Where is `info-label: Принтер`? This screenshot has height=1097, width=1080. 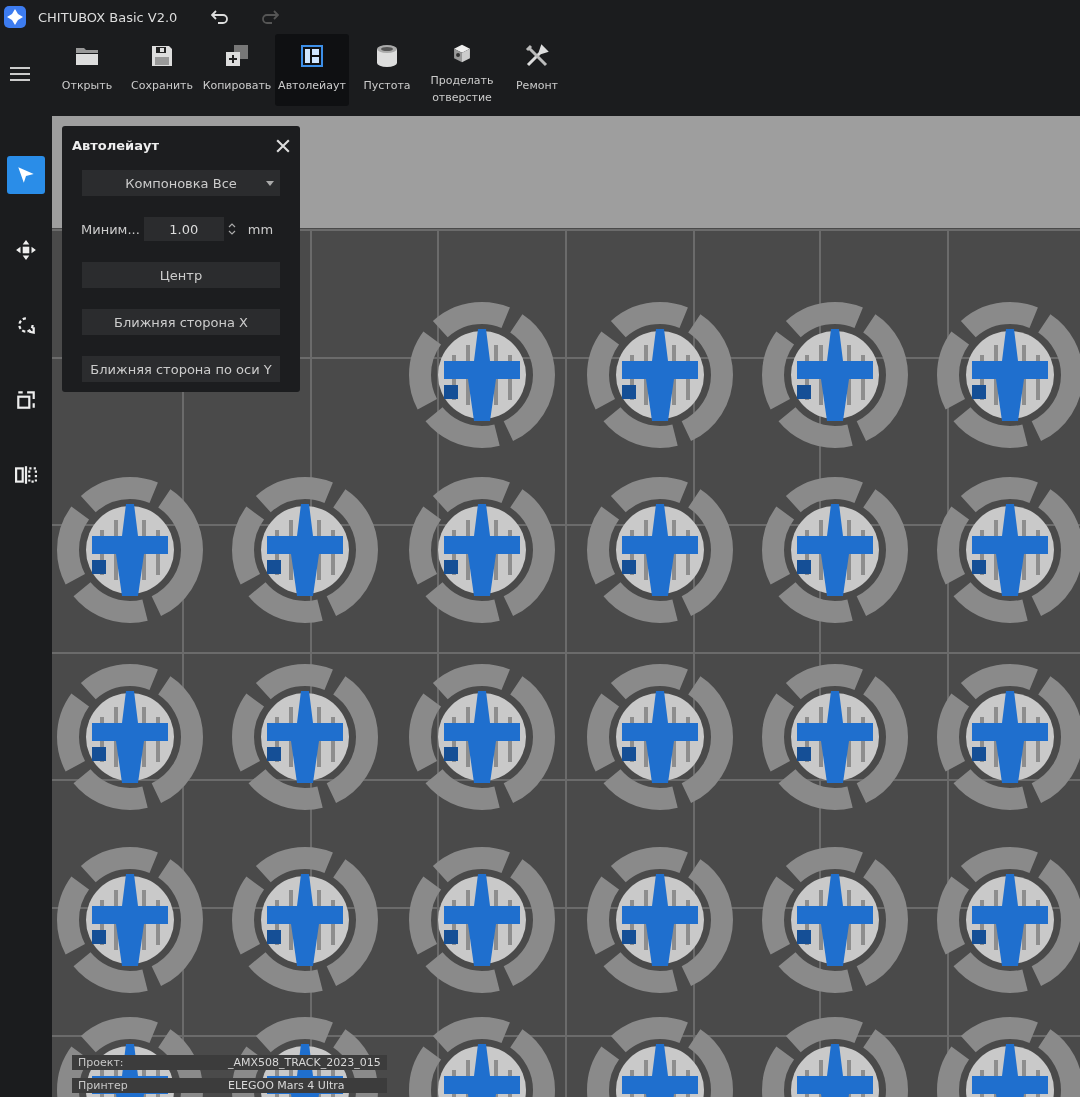 info-label: Принтер is located at coordinates (103, 1085).